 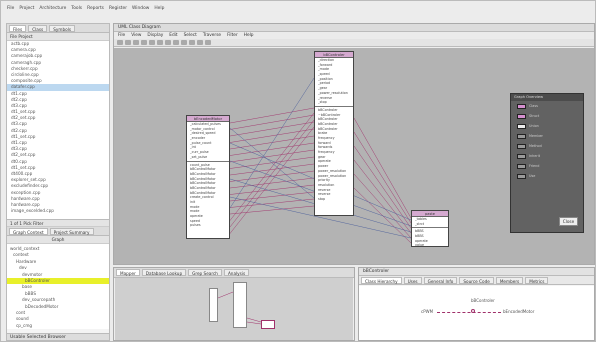 I want to click on menu-item-help: Help, so click(x=159, y=11).